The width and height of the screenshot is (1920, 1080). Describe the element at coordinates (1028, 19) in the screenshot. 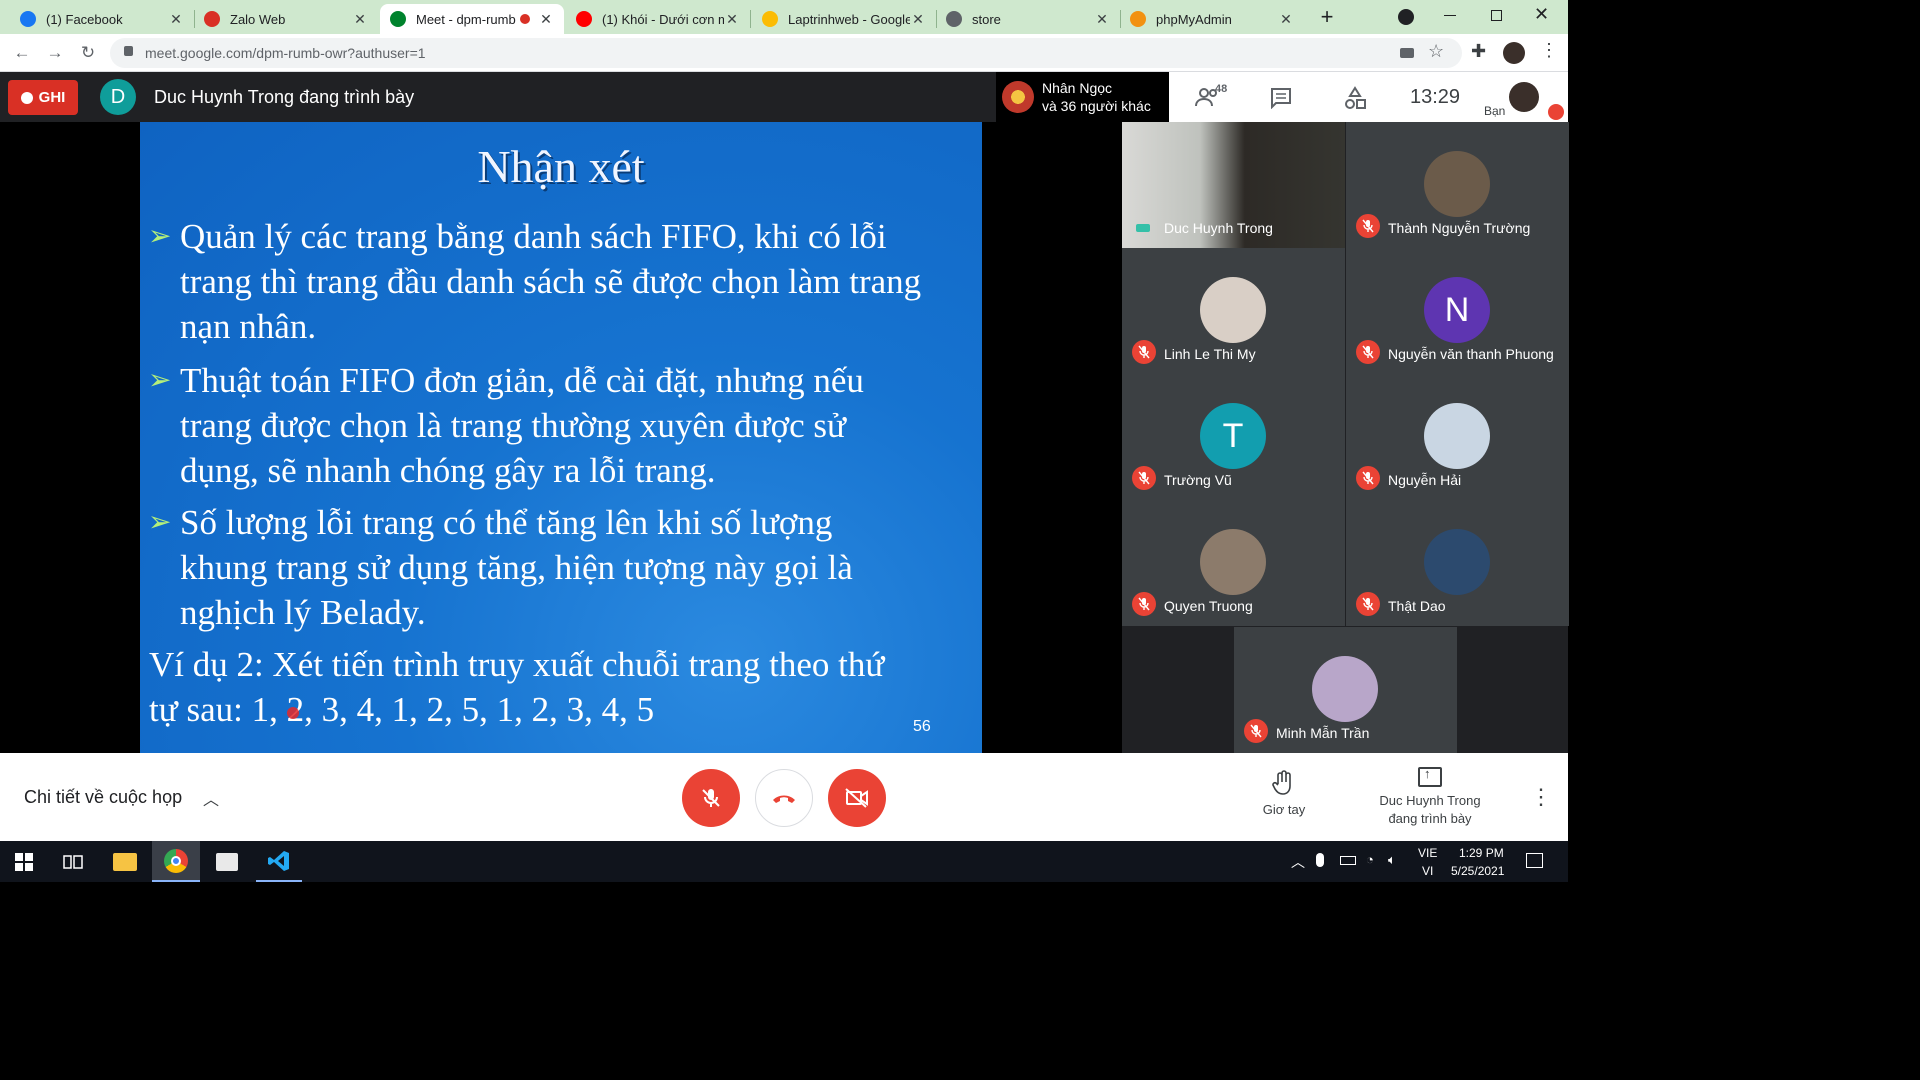

I see `browser-tab: store ✕` at that location.